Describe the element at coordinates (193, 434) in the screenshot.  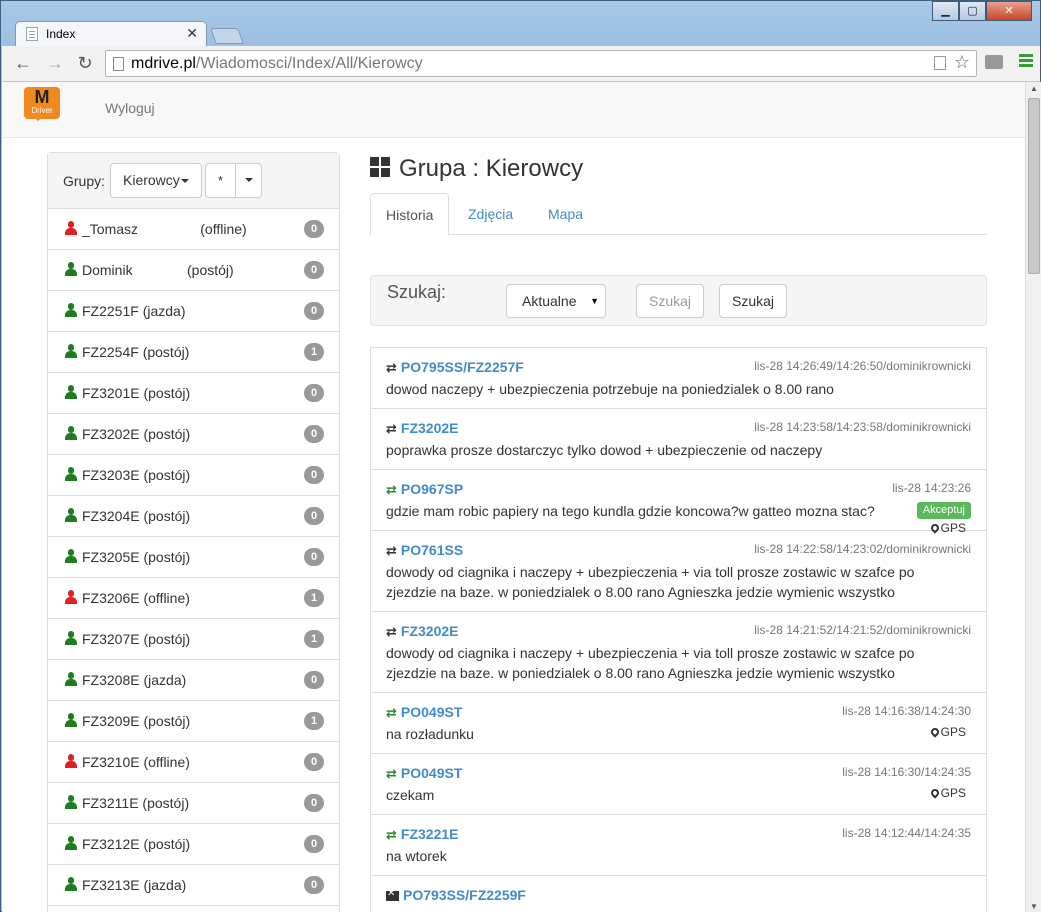
I see `driver-item: FZ3202E (postój) 0` at that location.